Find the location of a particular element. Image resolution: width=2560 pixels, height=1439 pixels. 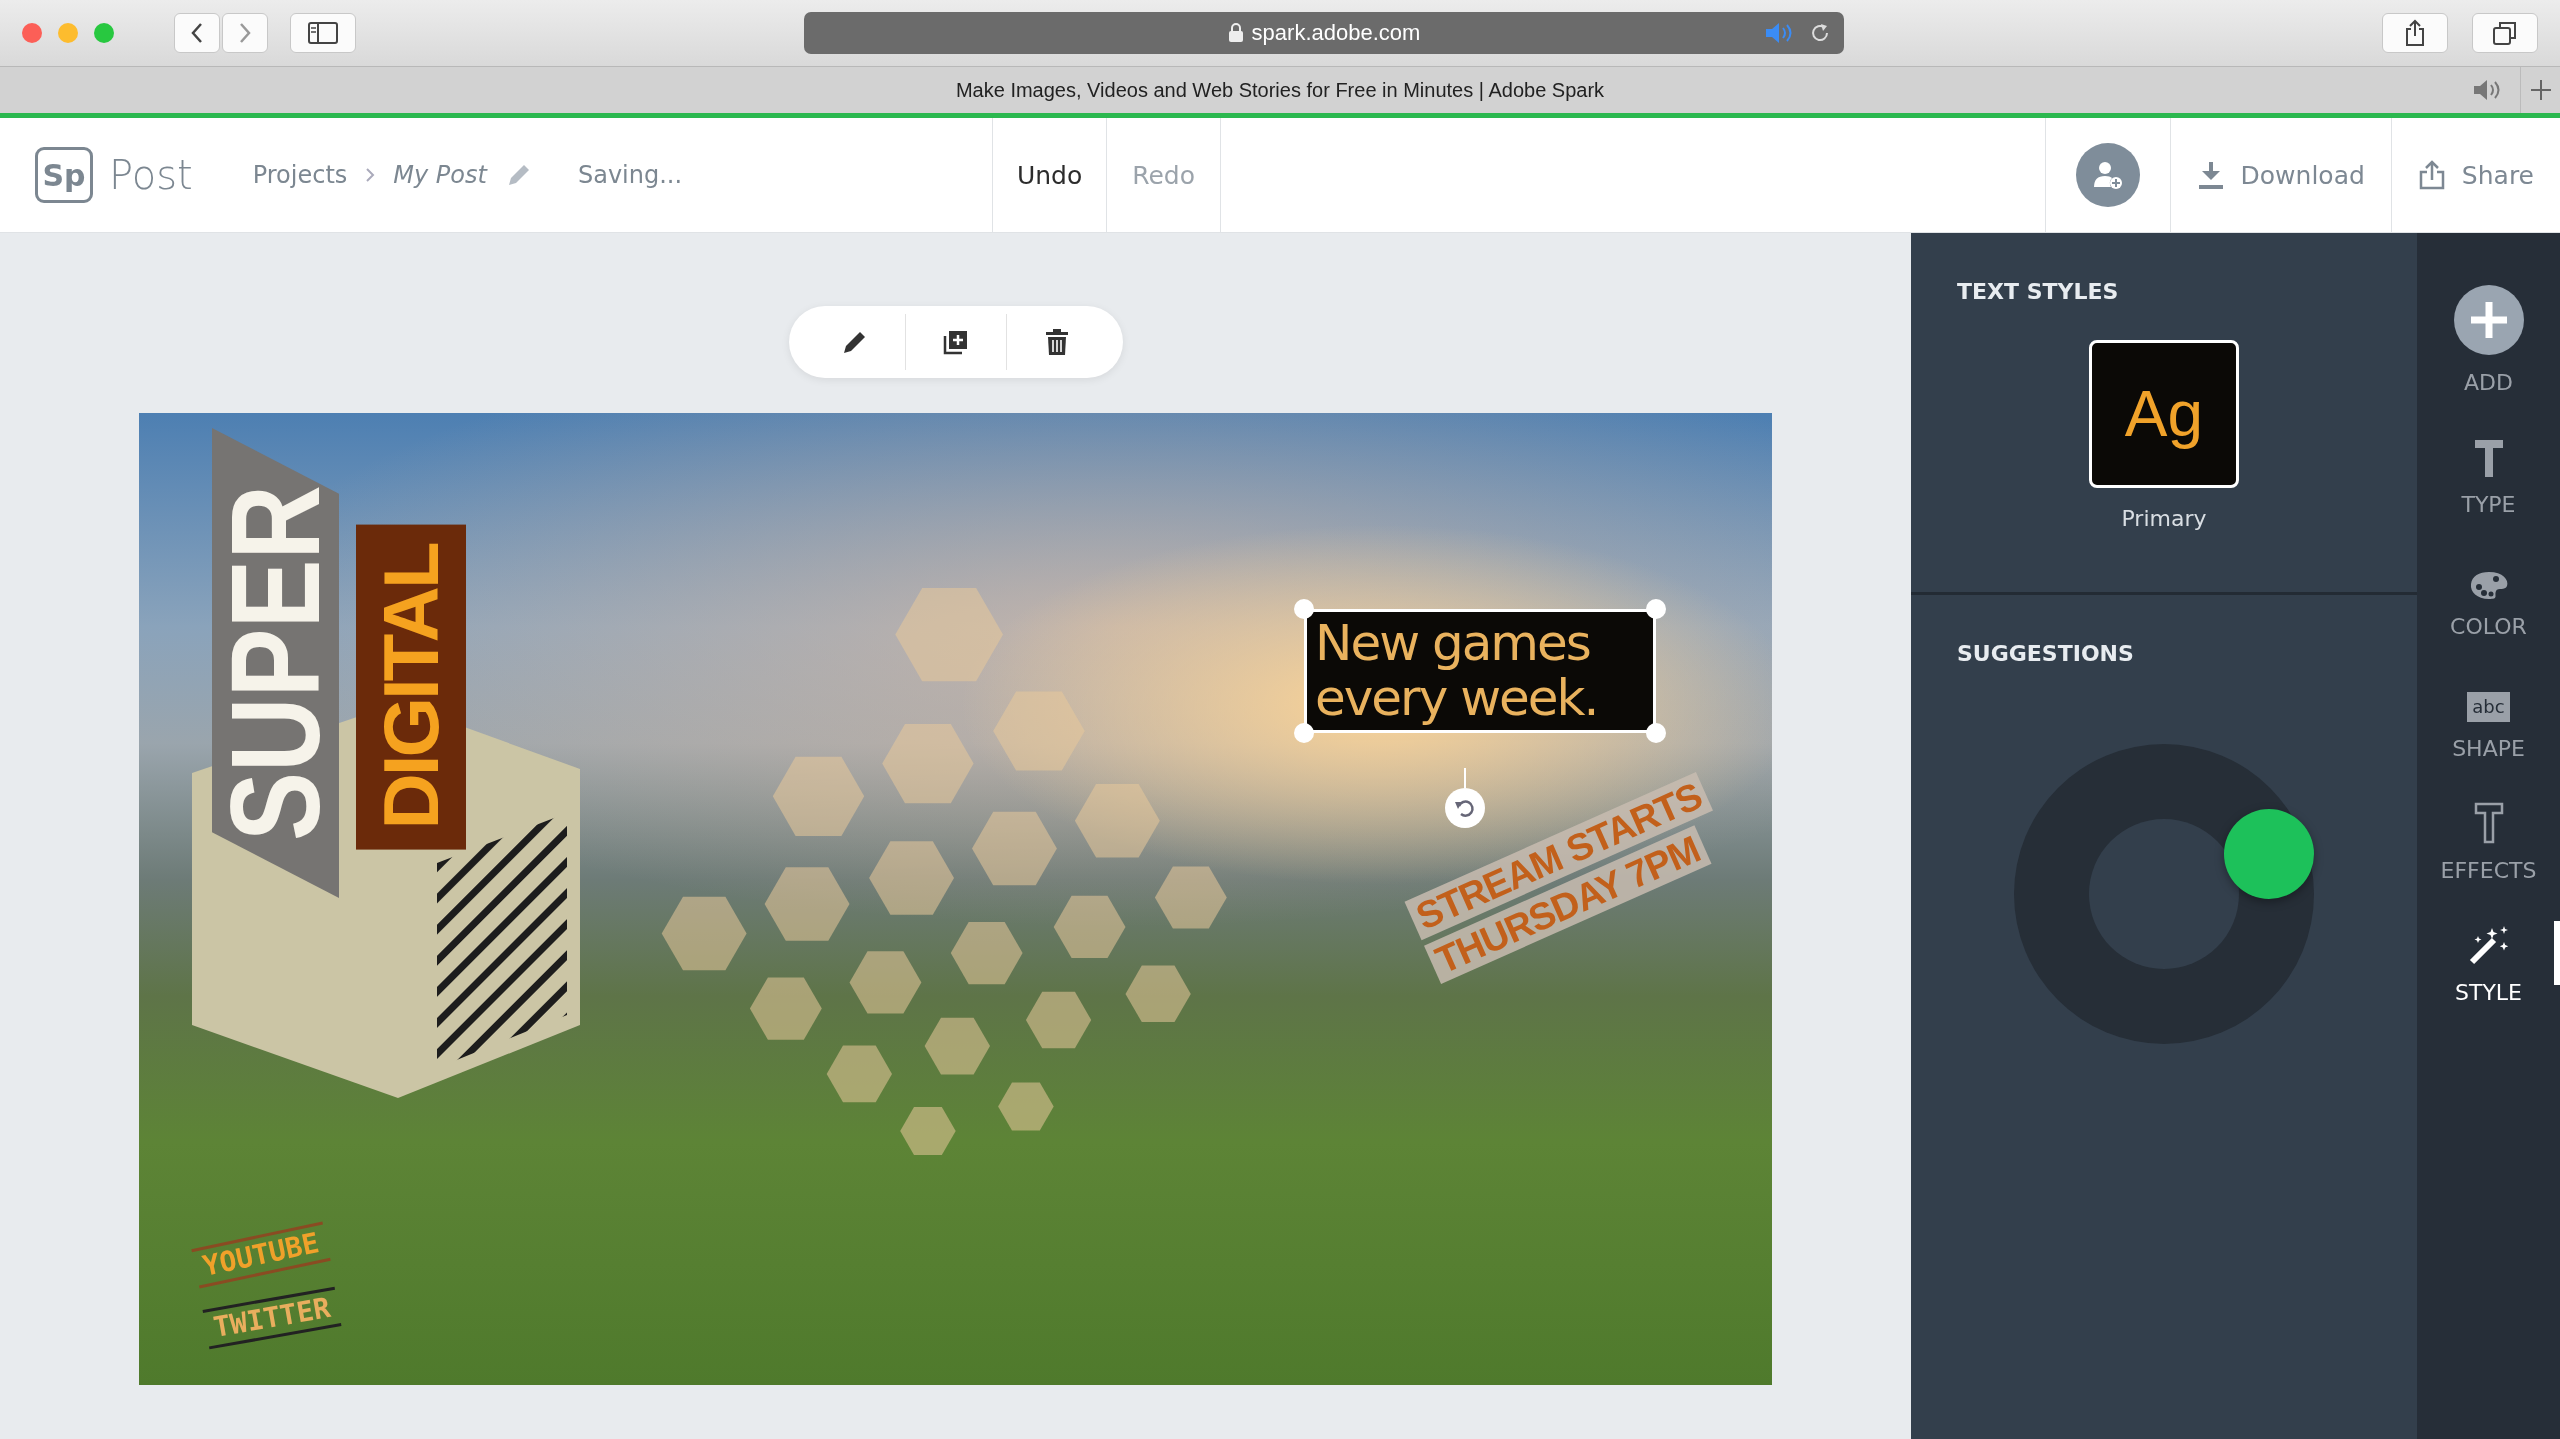

product-name: Post is located at coordinates (151, 175).